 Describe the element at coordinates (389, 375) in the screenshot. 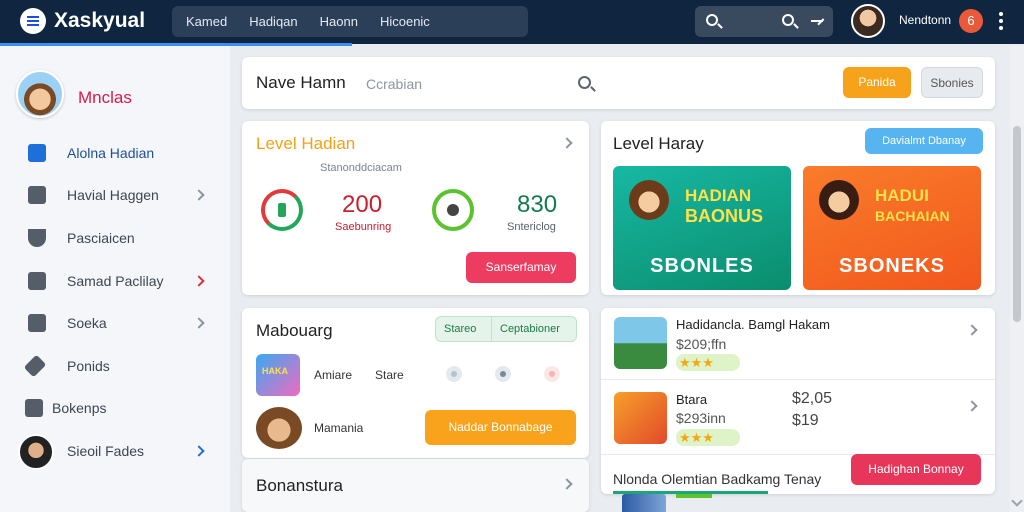

I see `row-label: Stare` at that location.